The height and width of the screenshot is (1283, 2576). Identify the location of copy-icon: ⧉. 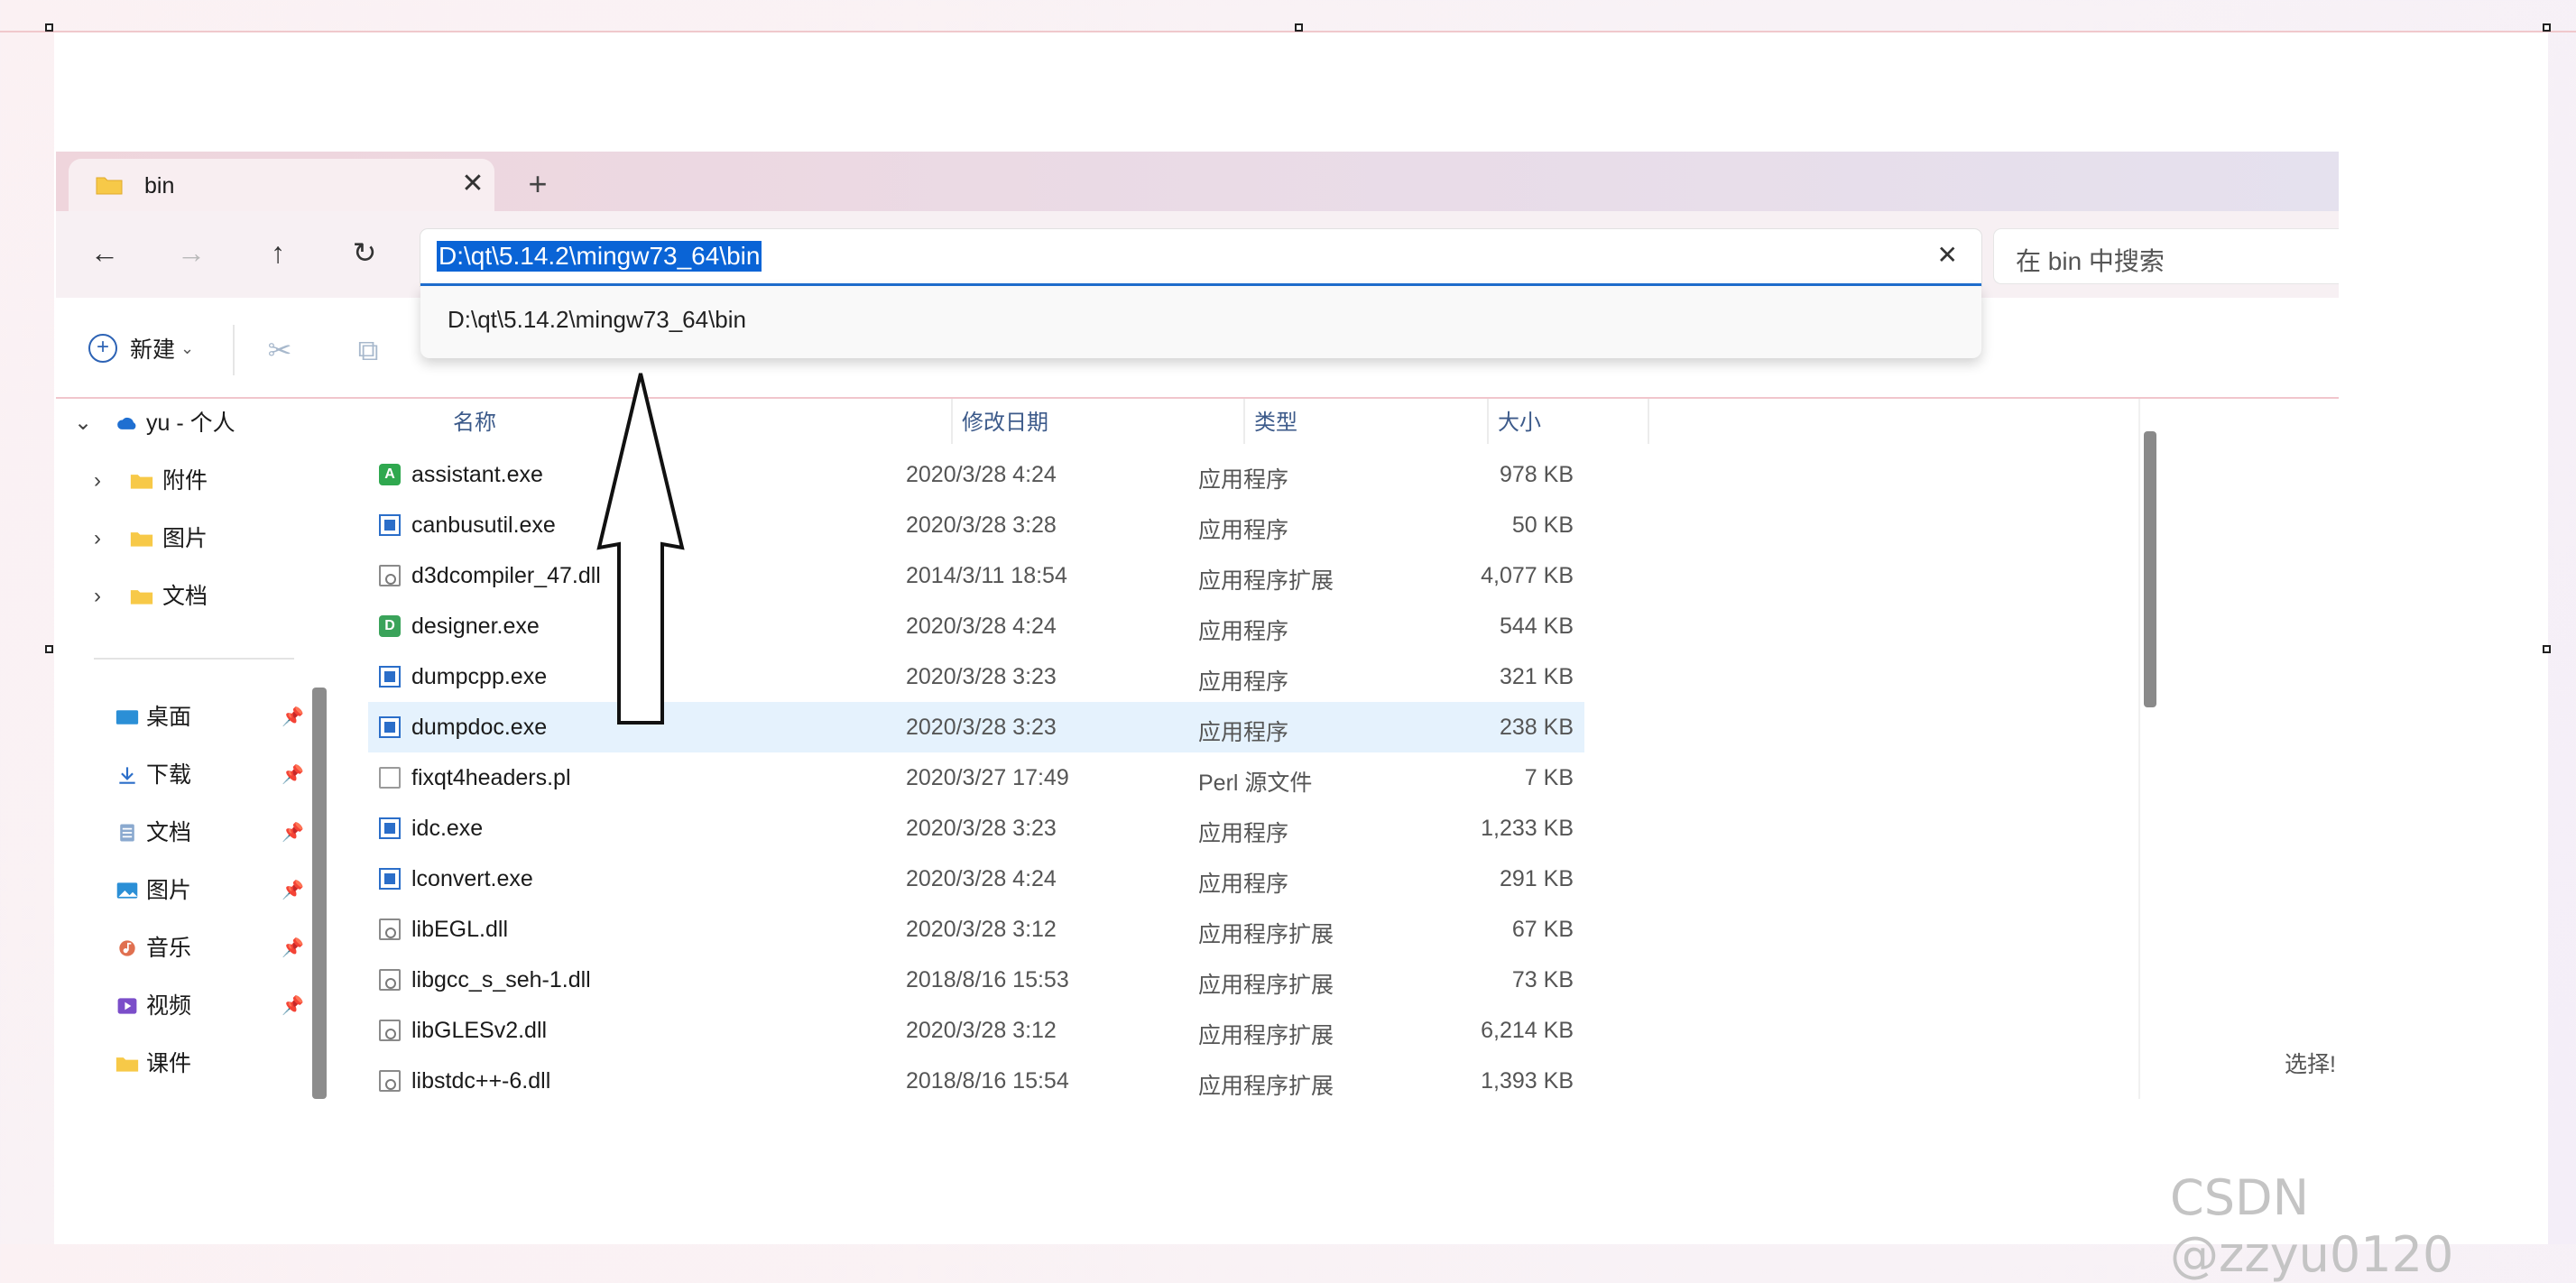
(368, 350).